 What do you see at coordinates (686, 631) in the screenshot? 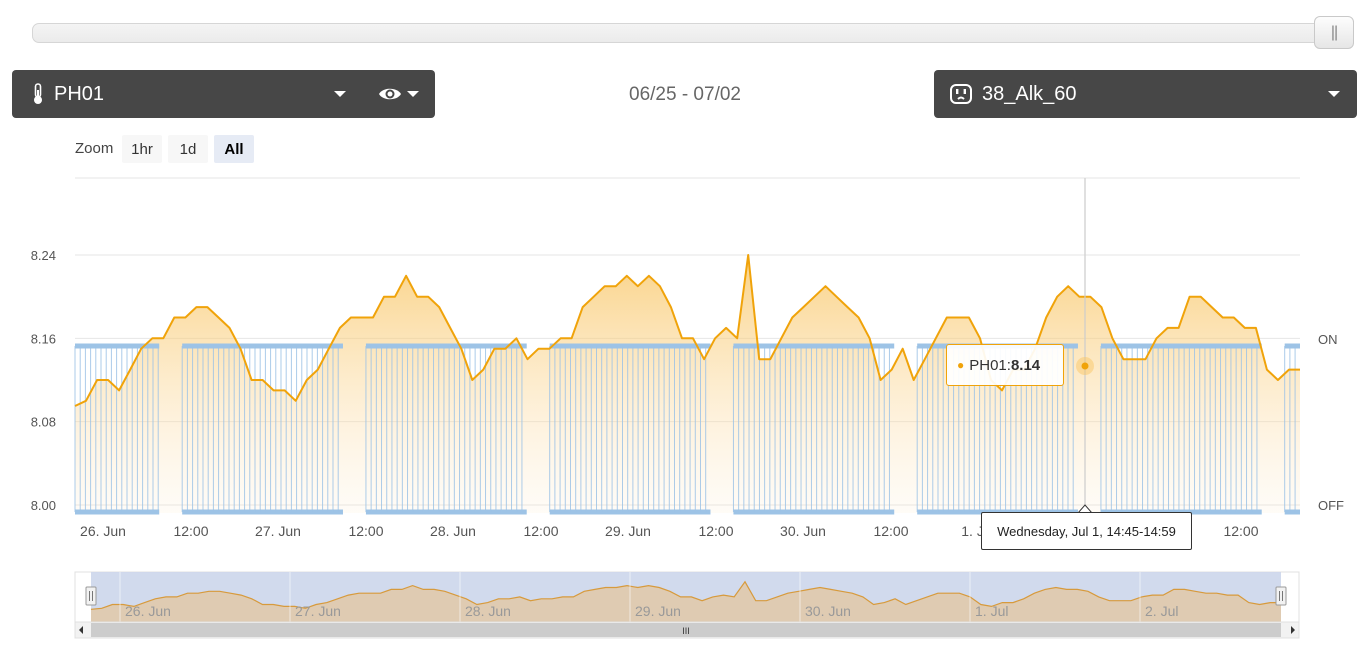
I see `scrollbar-grip: III` at bounding box center [686, 631].